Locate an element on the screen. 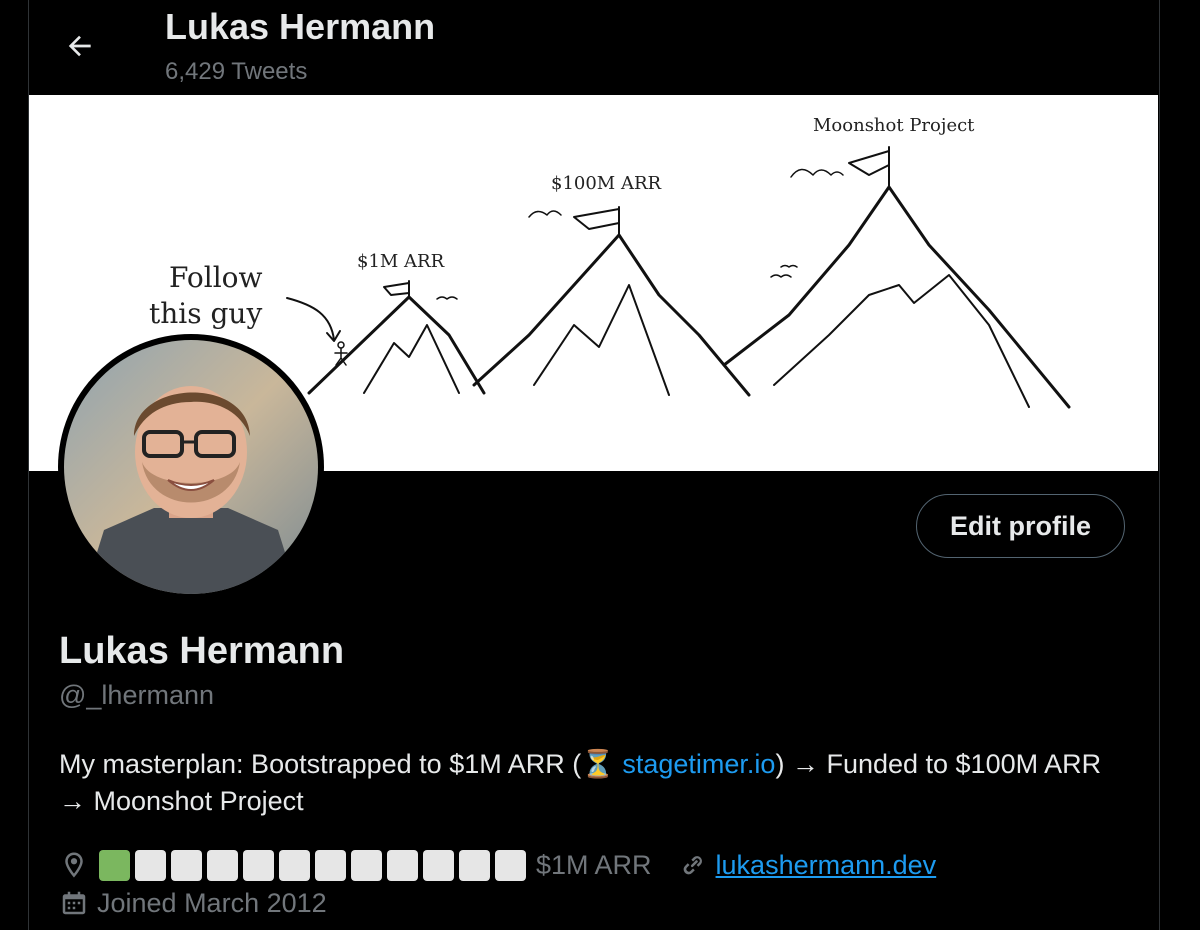 The width and height of the screenshot is (1200, 930). location-text: $1M ARR is located at coordinates (594, 864).